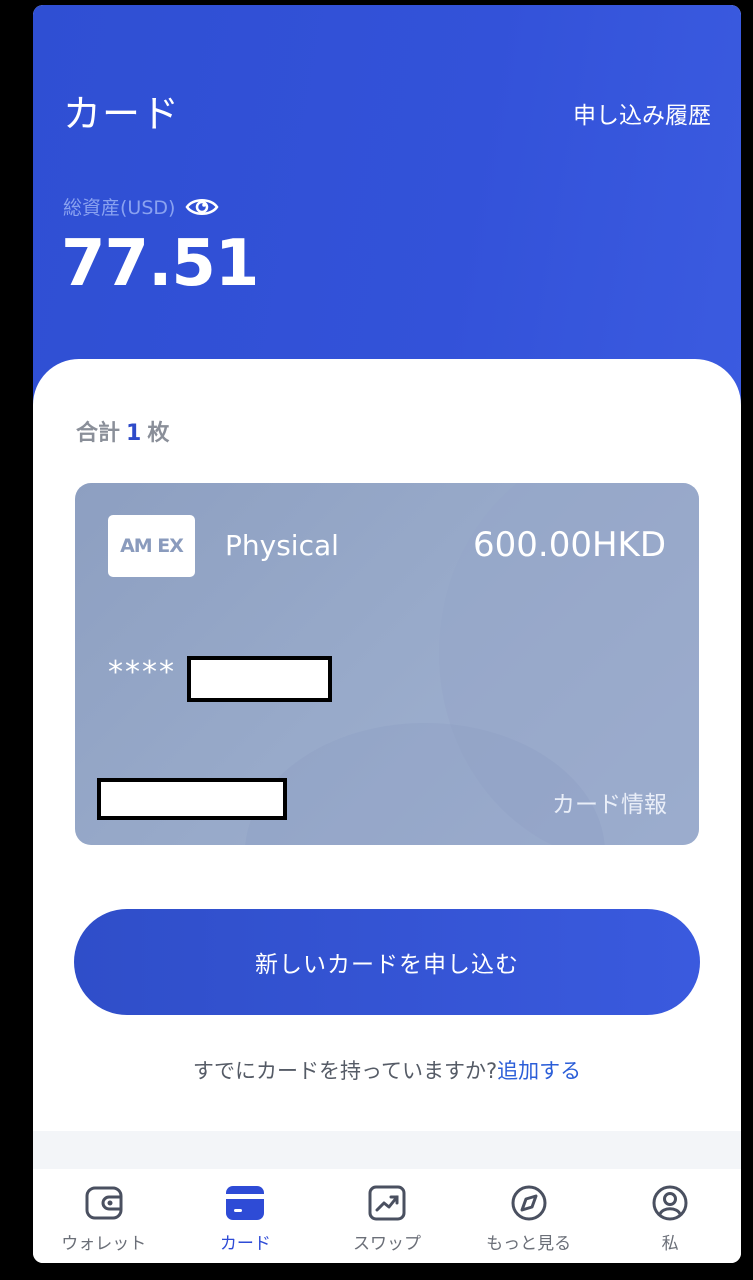 The width and height of the screenshot is (753, 1280). What do you see at coordinates (158, 433) in the screenshot?
I see `card-count-suffix: 枚` at bounding box center [158, 433].